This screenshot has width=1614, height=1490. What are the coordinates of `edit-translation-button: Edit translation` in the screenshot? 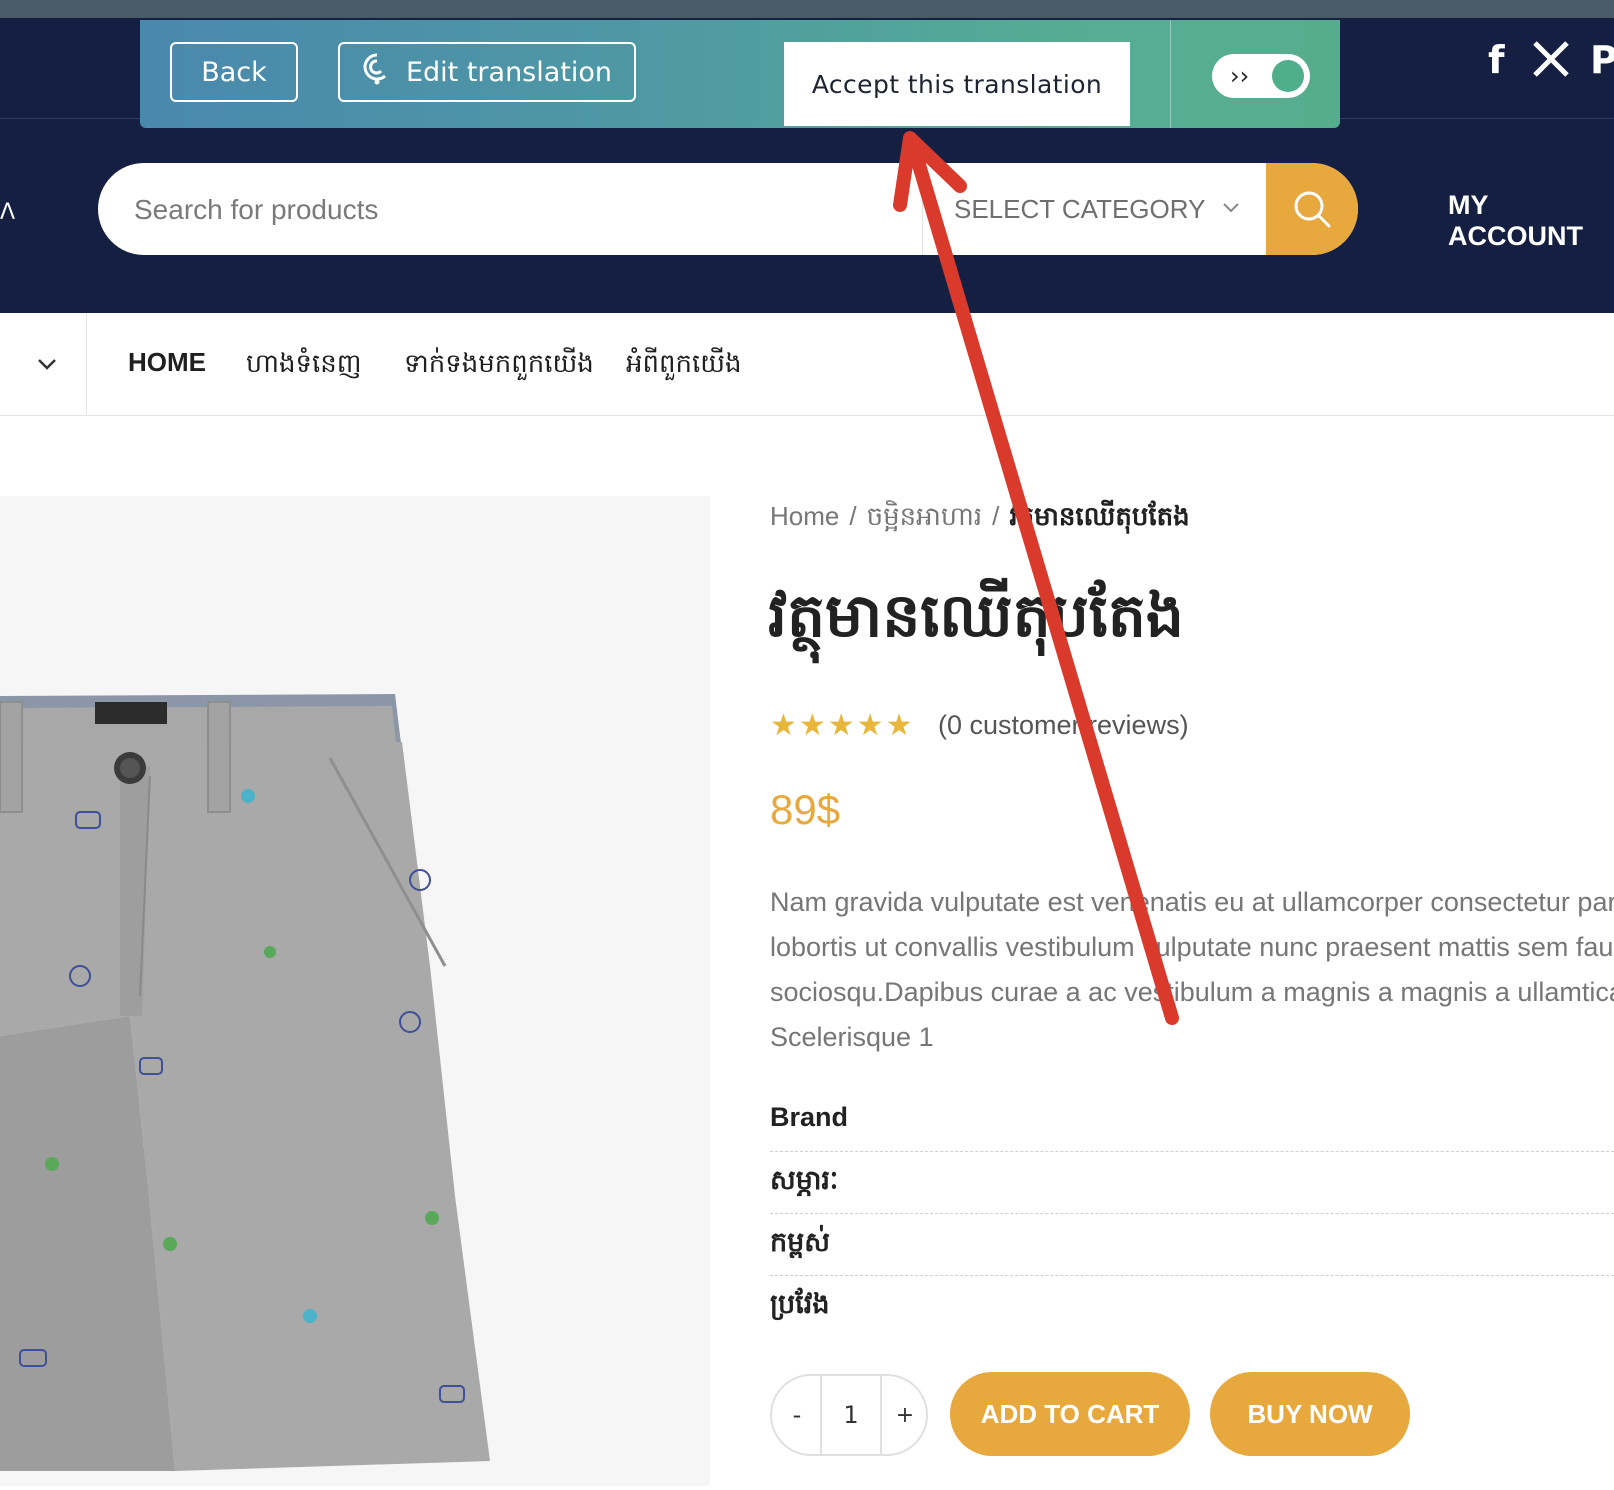 It's located at (487, 72).